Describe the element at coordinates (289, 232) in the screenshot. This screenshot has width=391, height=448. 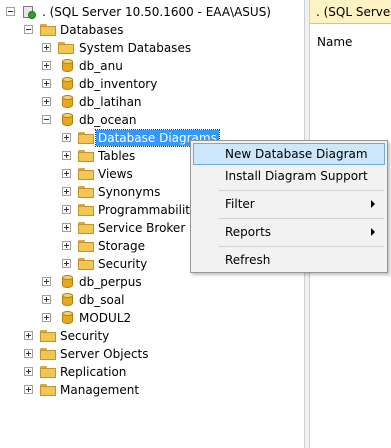
I see `menu-item-reports: Reports` at that location.